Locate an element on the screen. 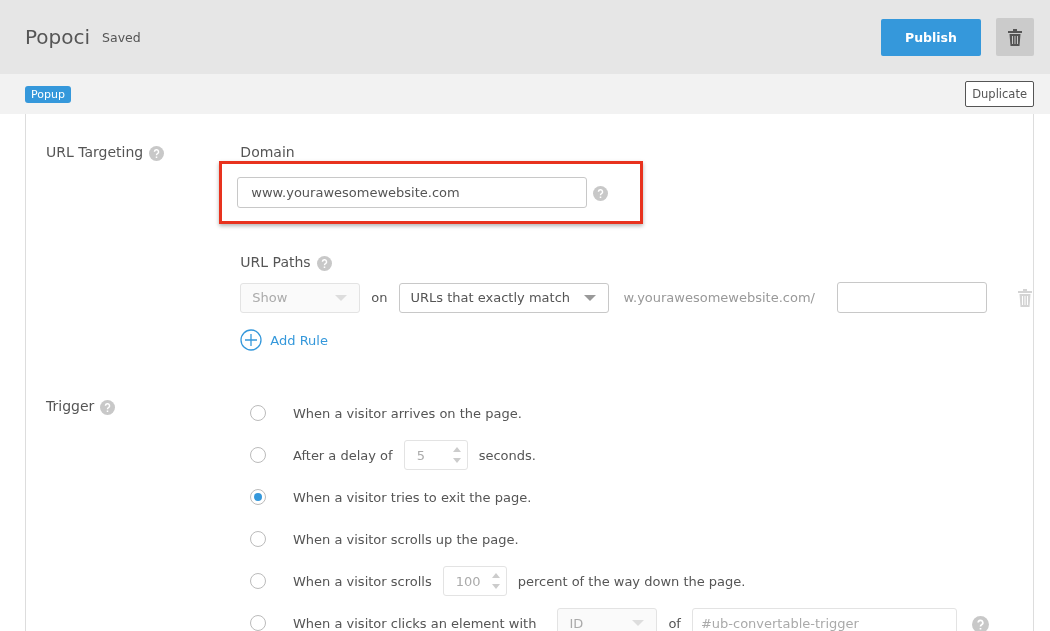  option-text: When a visitor tries to exit the page. is located at coordinates (412, 497).